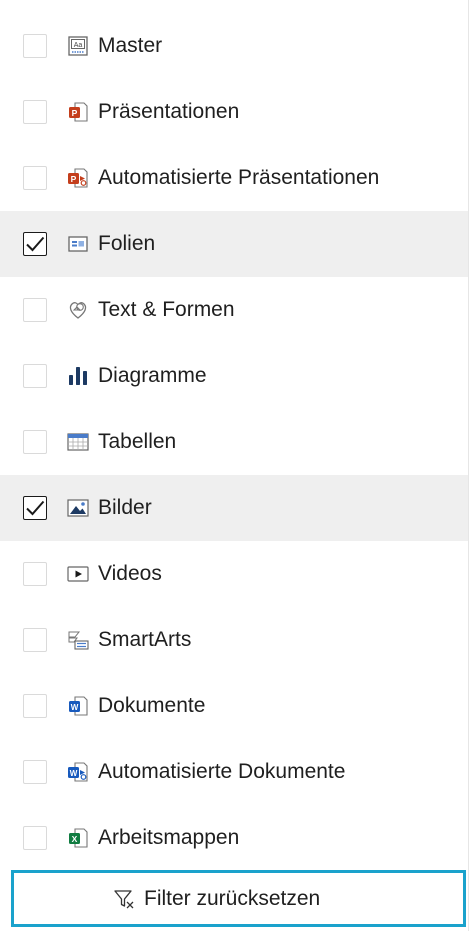  Describe the element at coordinates (78, 376) in the screenshot. I see `bar-chart-icon` at that location.